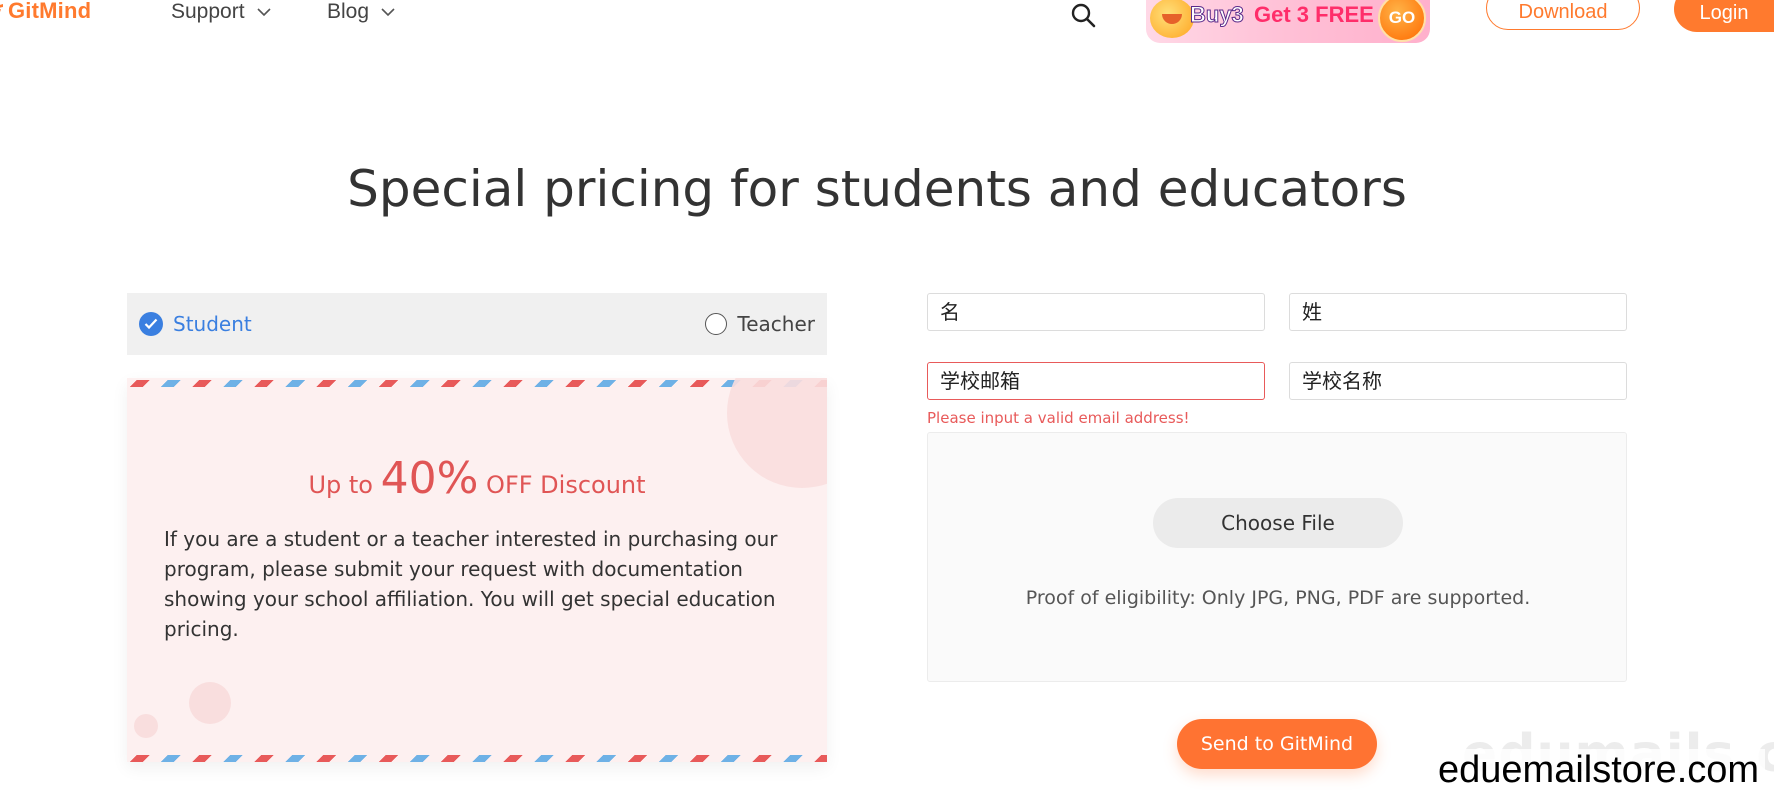 This screenshot has width=1774, height=801. I want to click on gitmind-logo: GitMind, so click(45, 12).